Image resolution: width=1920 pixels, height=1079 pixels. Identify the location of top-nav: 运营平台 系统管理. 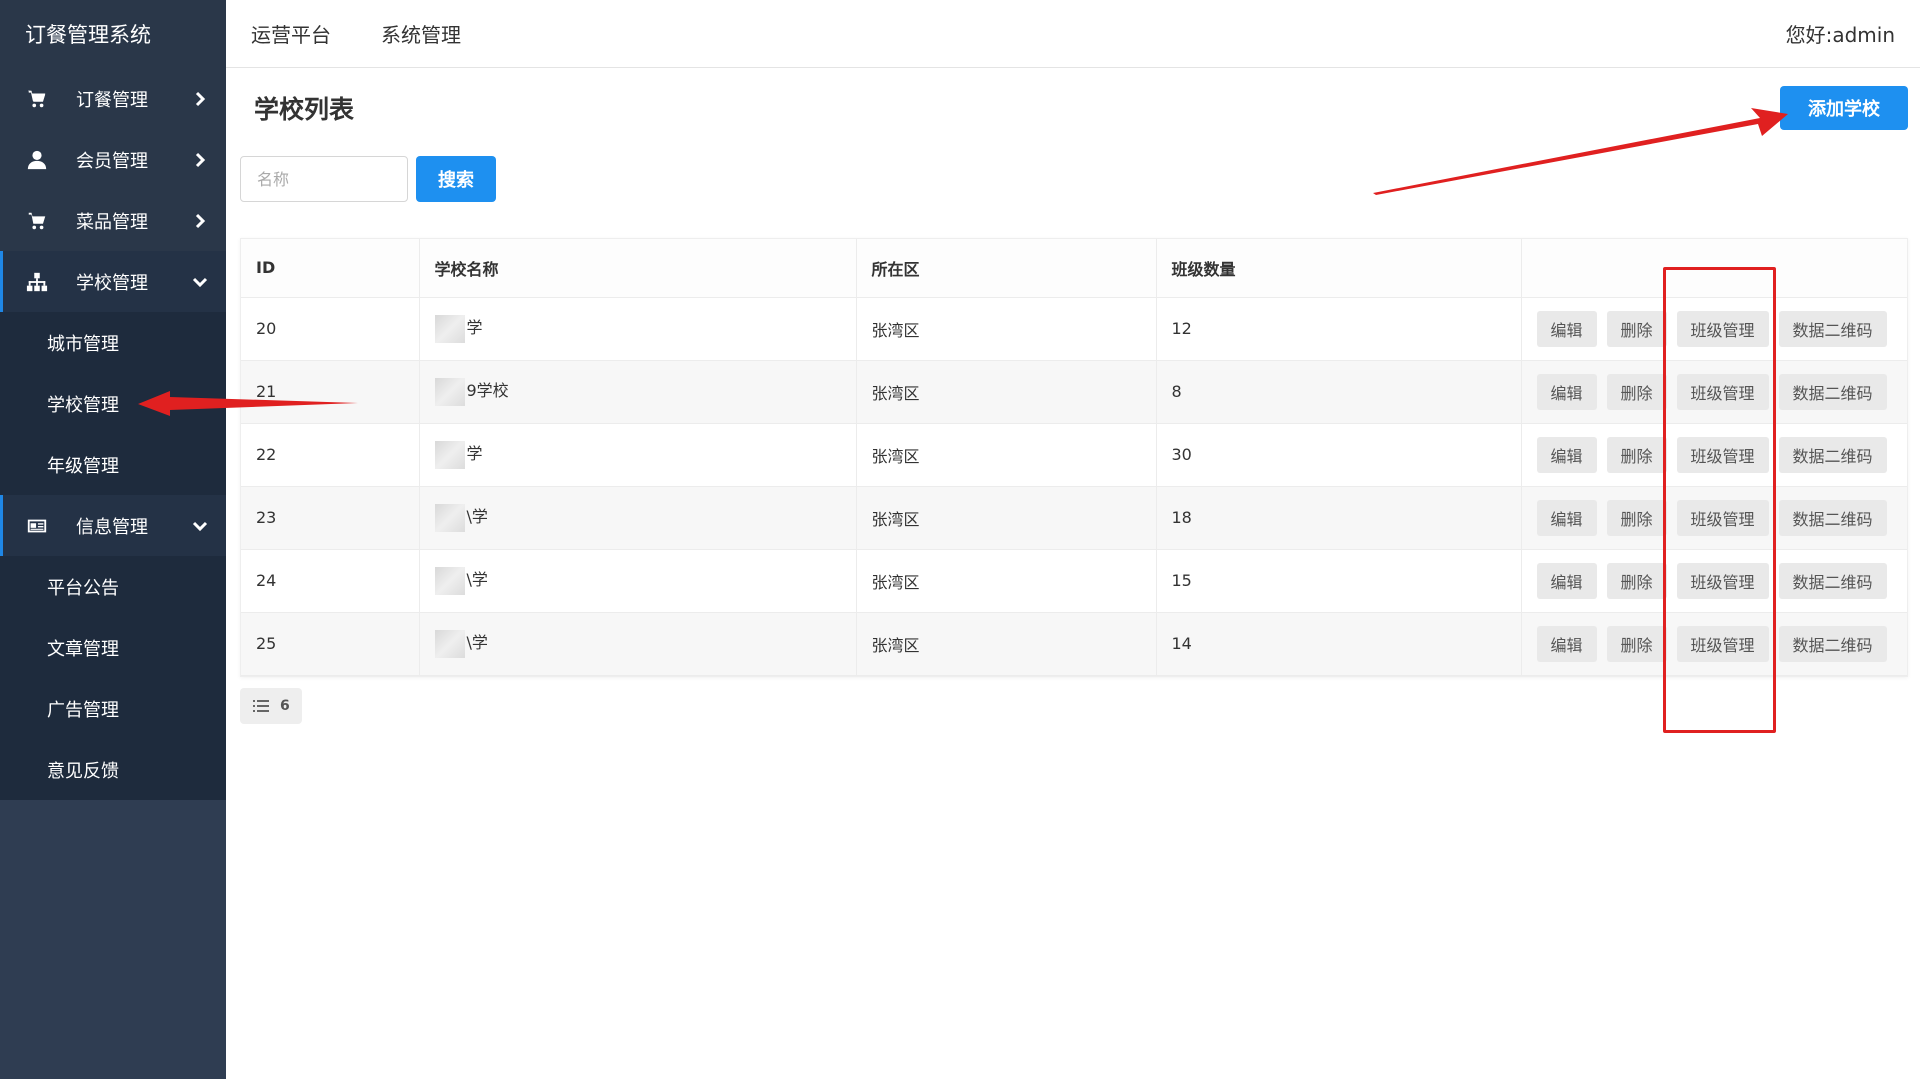
(381, 33).